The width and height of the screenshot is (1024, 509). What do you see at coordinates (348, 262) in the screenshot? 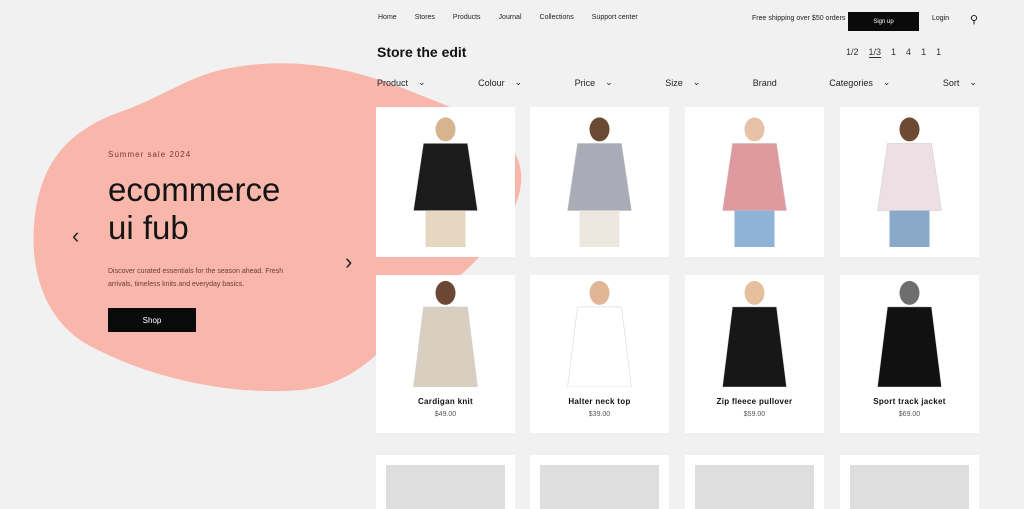
I see `carousel-next-icon: ›` at bounding box center [348, 262].